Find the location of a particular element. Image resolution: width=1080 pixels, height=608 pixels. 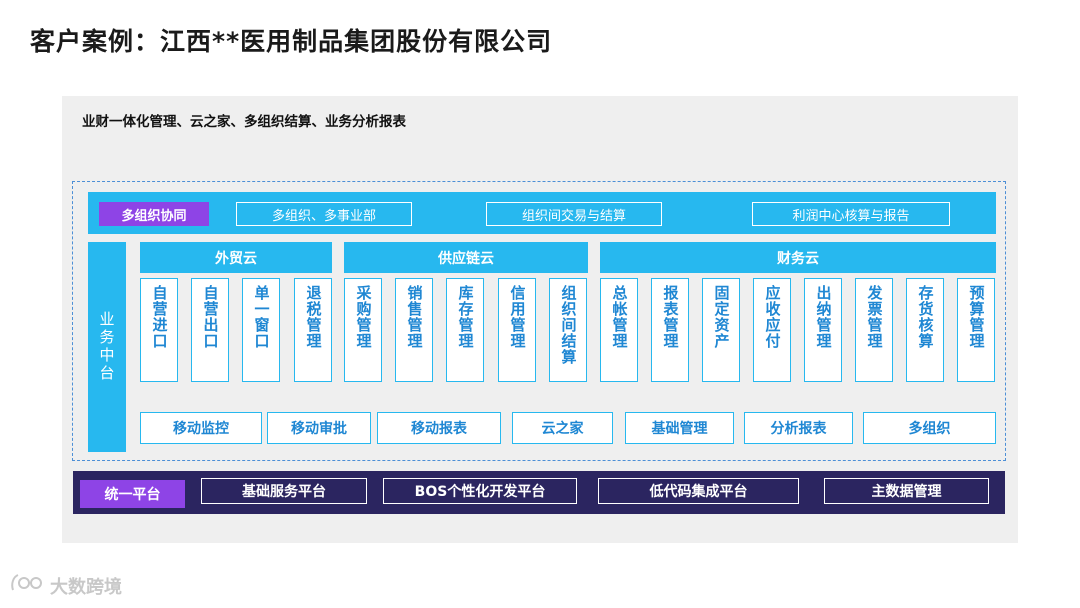

module-box: 存货核算 is located at coordinates (925, 330).